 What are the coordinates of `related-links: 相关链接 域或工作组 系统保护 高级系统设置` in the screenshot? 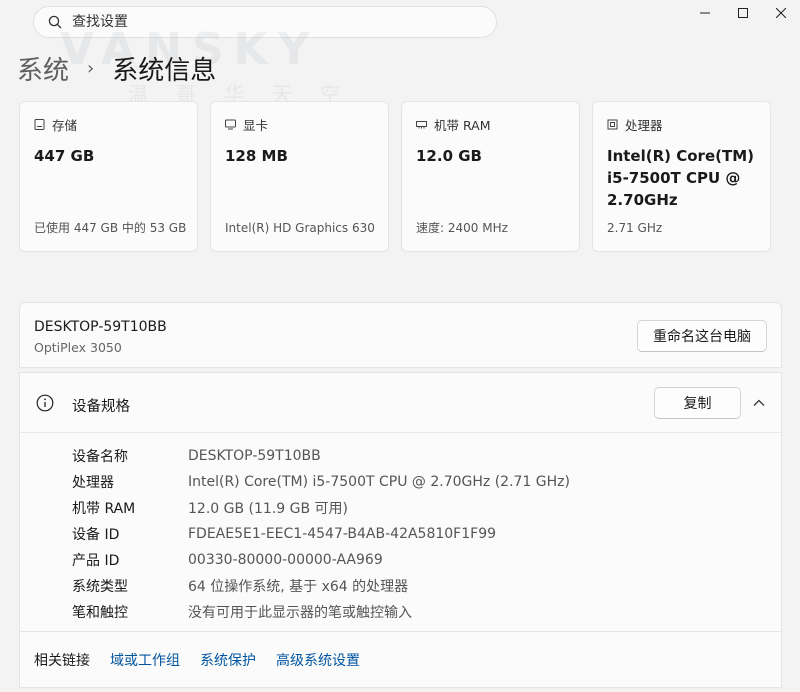 It's located at (400, 660).